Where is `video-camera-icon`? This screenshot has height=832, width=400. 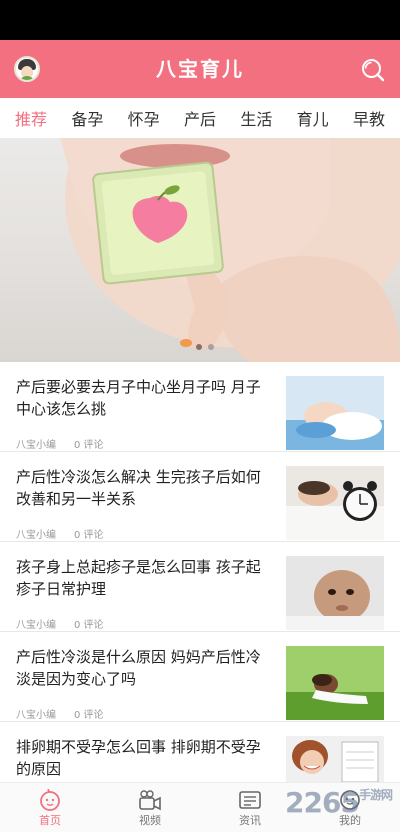
video-camera-icon is located at coordinates (150, 800).